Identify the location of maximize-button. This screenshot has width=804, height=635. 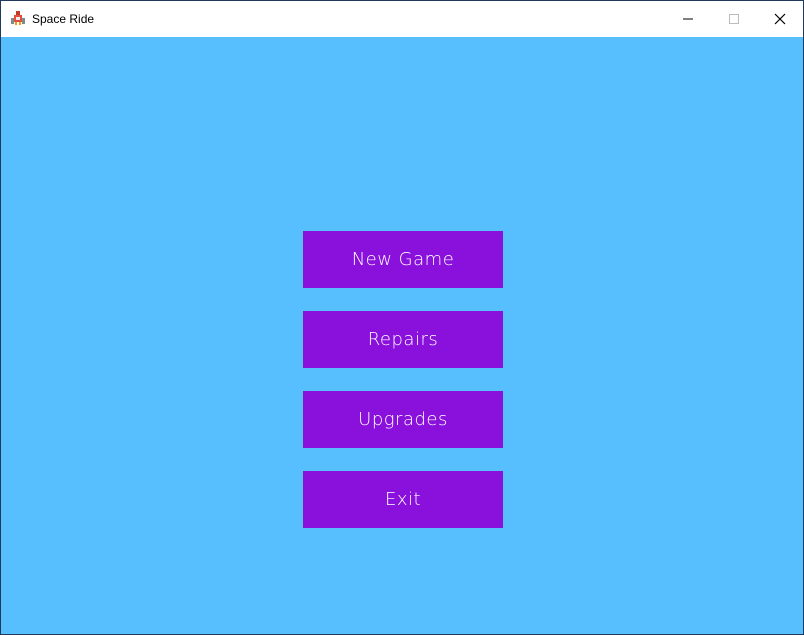
(734, 19).